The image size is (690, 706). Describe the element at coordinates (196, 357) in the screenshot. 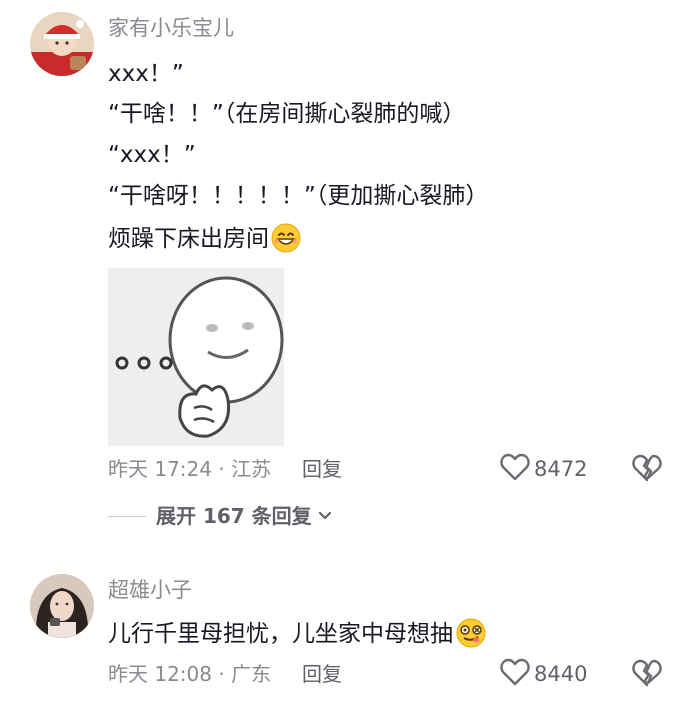

I see `sticker-image` at that location.